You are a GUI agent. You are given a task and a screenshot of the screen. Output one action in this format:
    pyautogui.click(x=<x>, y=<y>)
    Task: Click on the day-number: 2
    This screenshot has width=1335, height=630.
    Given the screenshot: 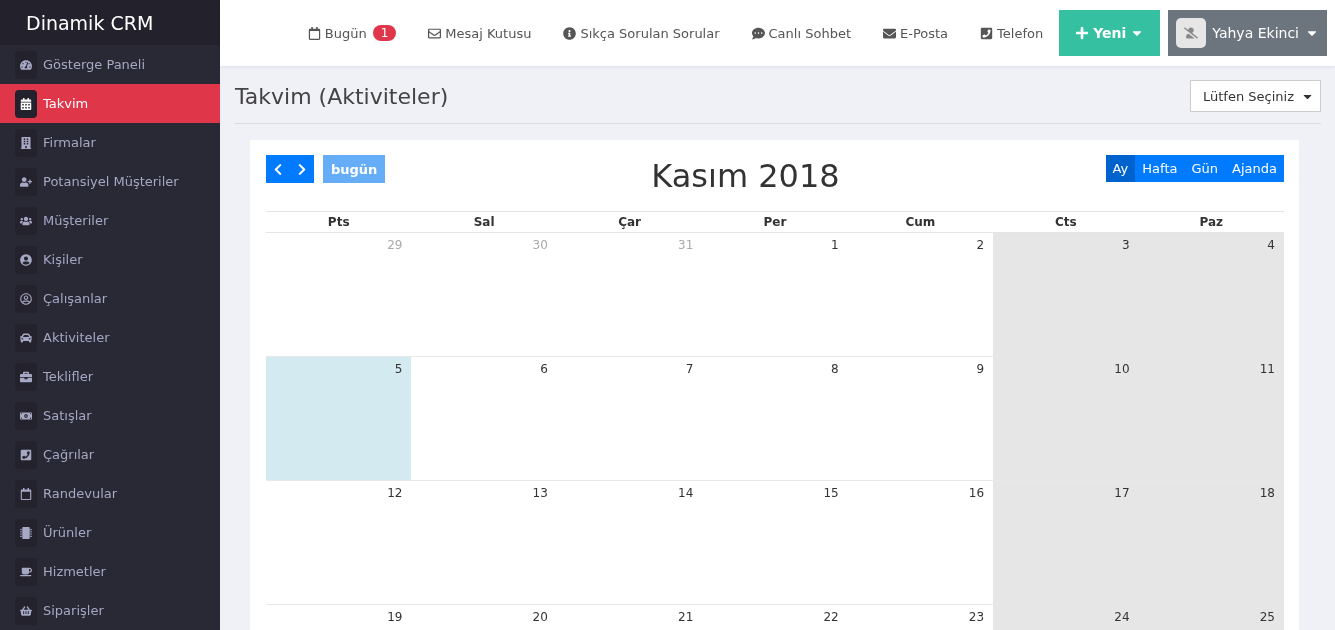 What is the action you would take?
    pyautogui.click(x=980, y=245)
    